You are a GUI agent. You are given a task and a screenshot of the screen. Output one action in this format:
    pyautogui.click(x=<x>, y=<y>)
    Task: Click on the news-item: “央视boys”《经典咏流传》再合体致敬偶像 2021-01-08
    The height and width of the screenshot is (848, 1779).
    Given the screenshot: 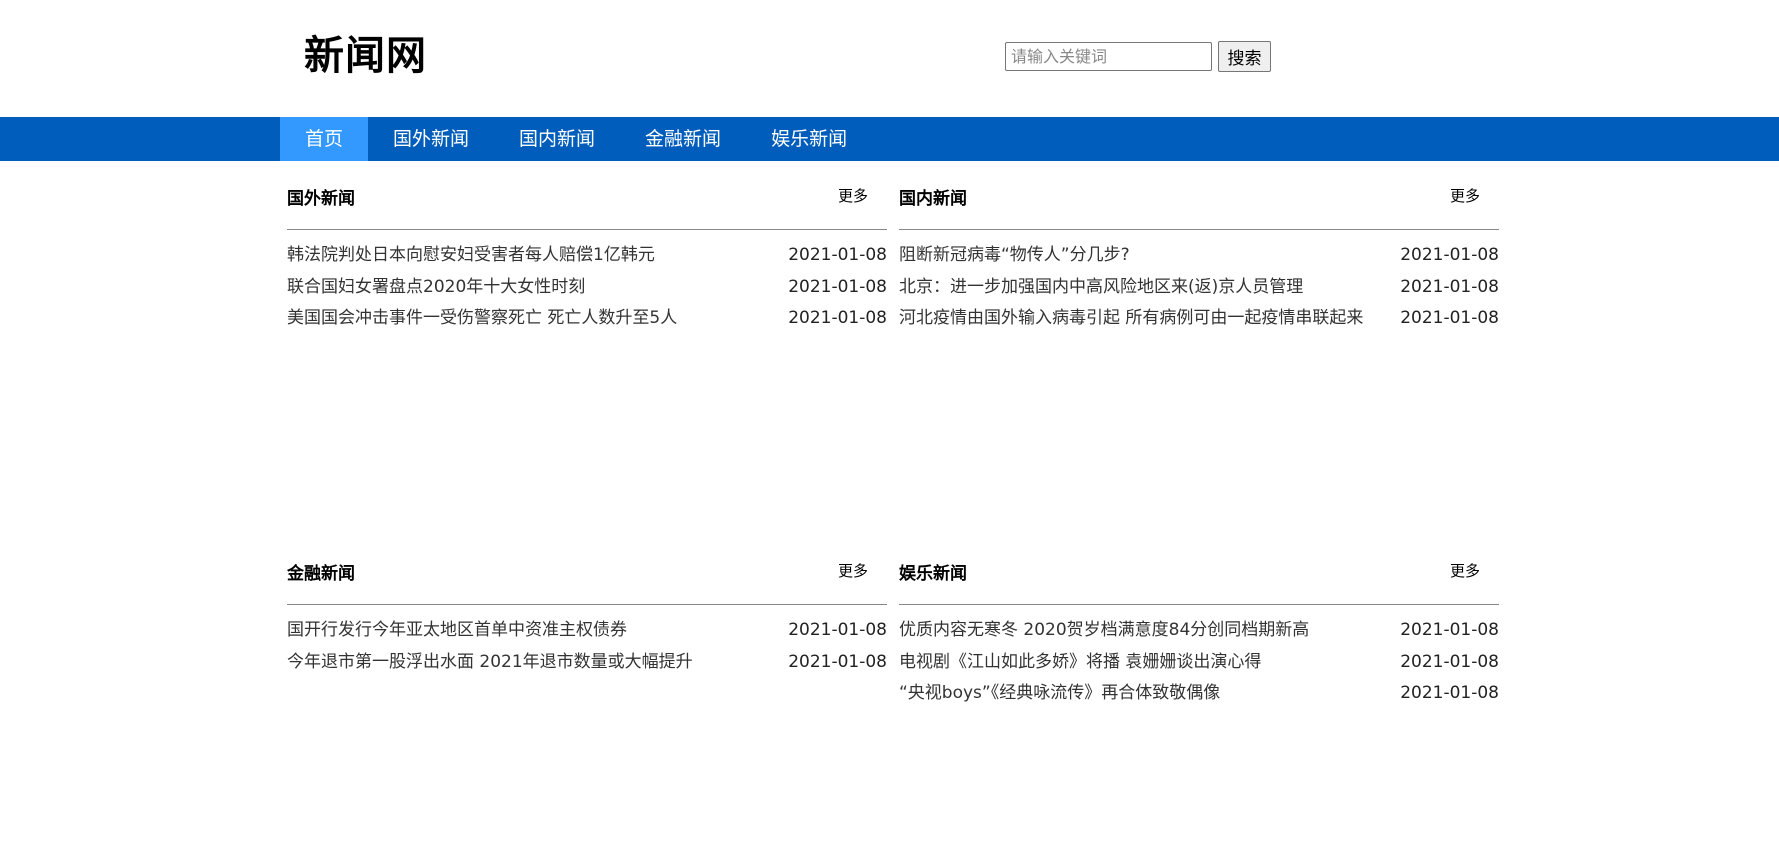 What is the action you would take?
    pyautogui.click(x=1199, y=694)
    